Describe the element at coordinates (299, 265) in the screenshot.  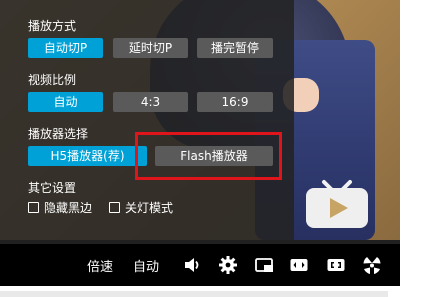
I see `widescreen-icon` at that location.